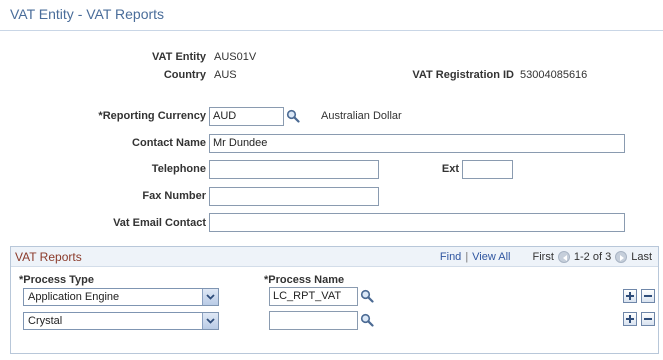 The image size is (663, 360). Describe the element at coordinates (641, 257) in the screenshot. I see `last-label: Last` at that location.